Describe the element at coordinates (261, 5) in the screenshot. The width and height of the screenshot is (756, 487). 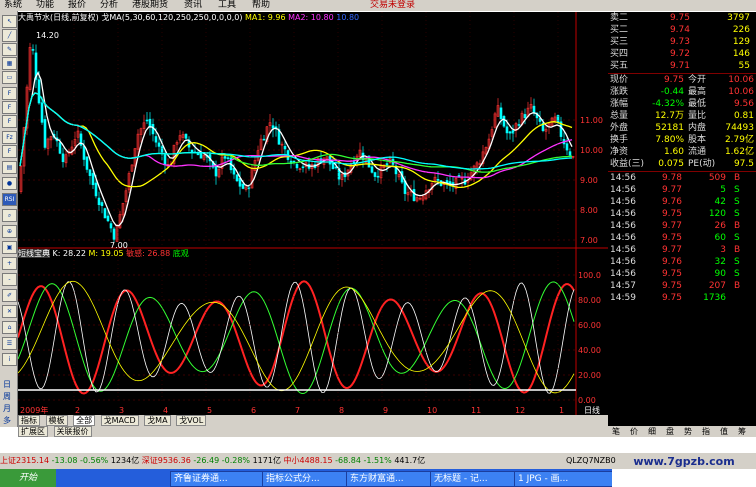
I see `menu-help: 帮助` at that location.